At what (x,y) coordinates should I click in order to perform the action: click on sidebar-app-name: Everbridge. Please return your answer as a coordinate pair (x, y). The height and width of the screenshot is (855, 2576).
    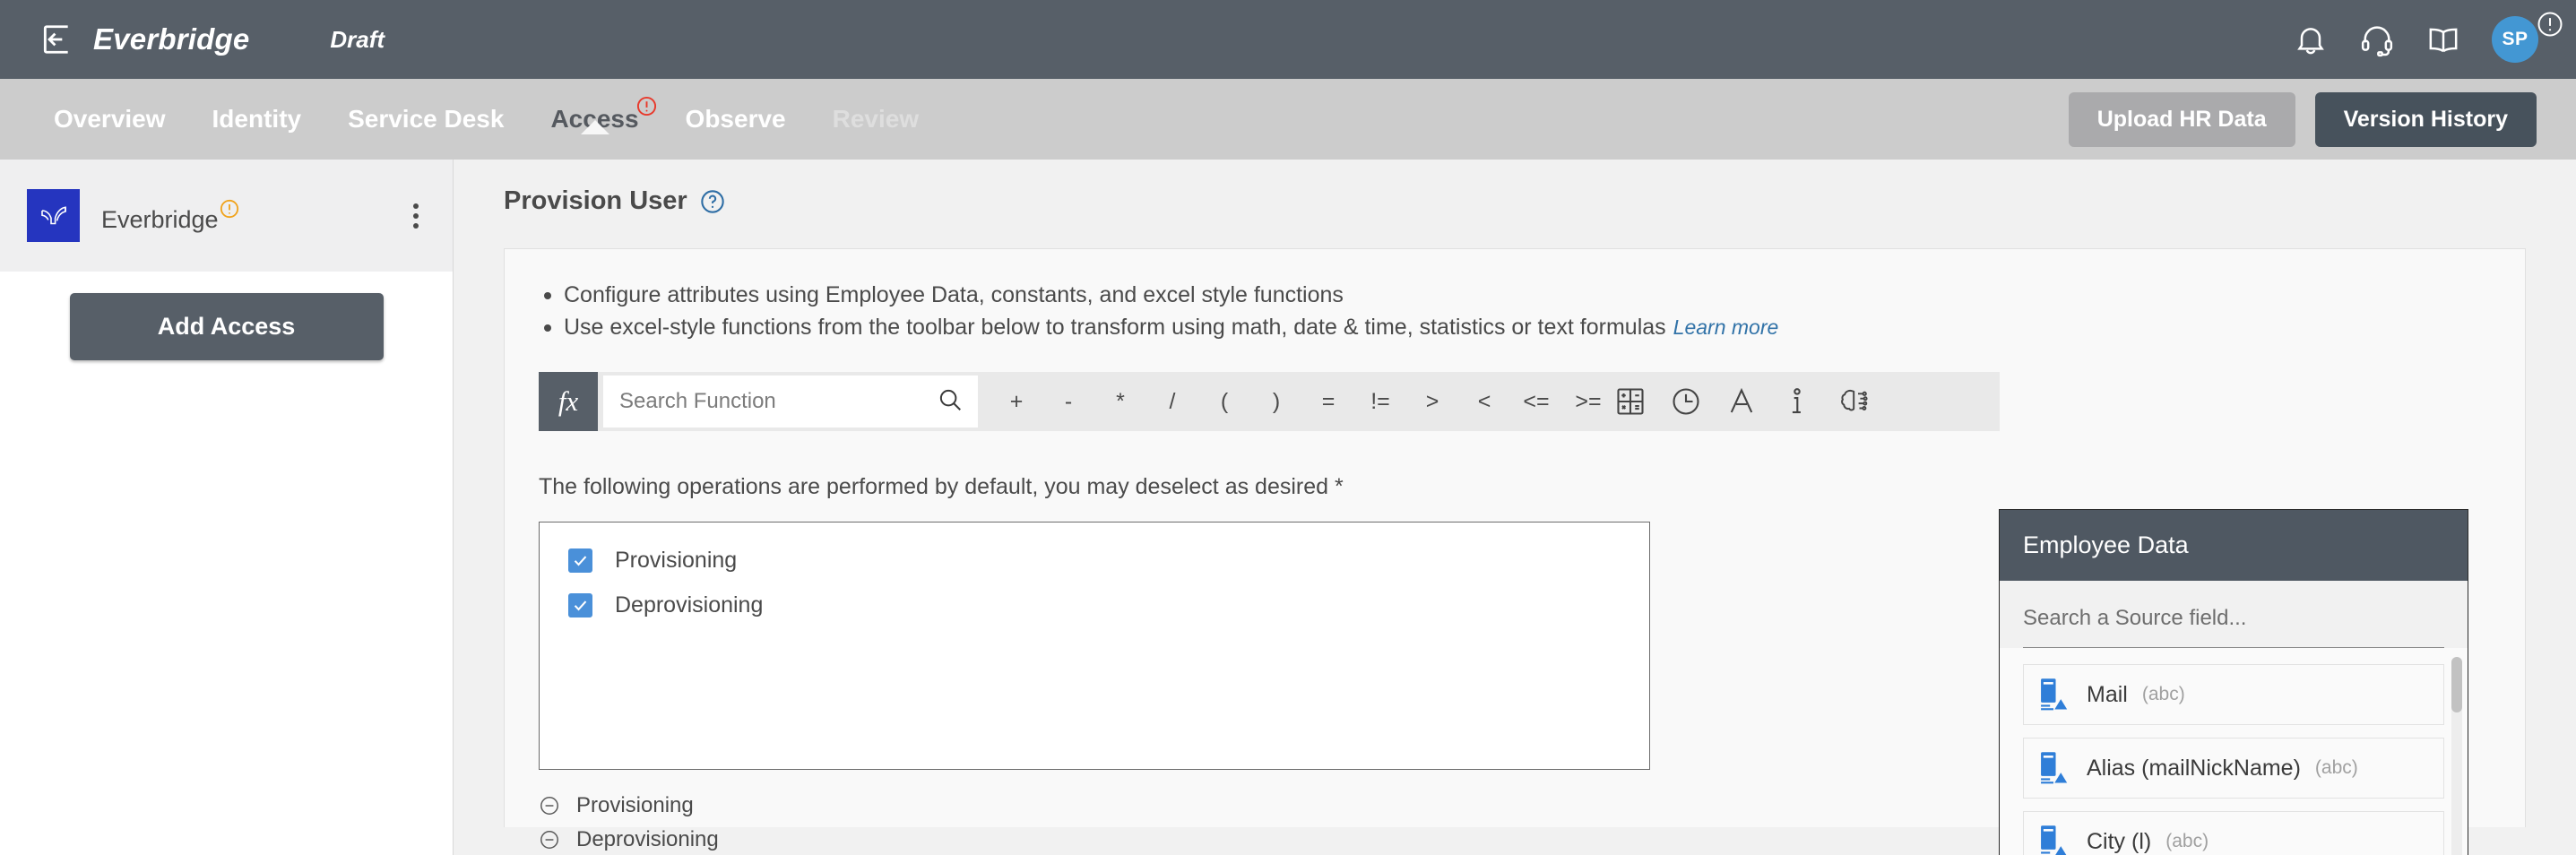
    Looking at the image, I should click on (170, 215).